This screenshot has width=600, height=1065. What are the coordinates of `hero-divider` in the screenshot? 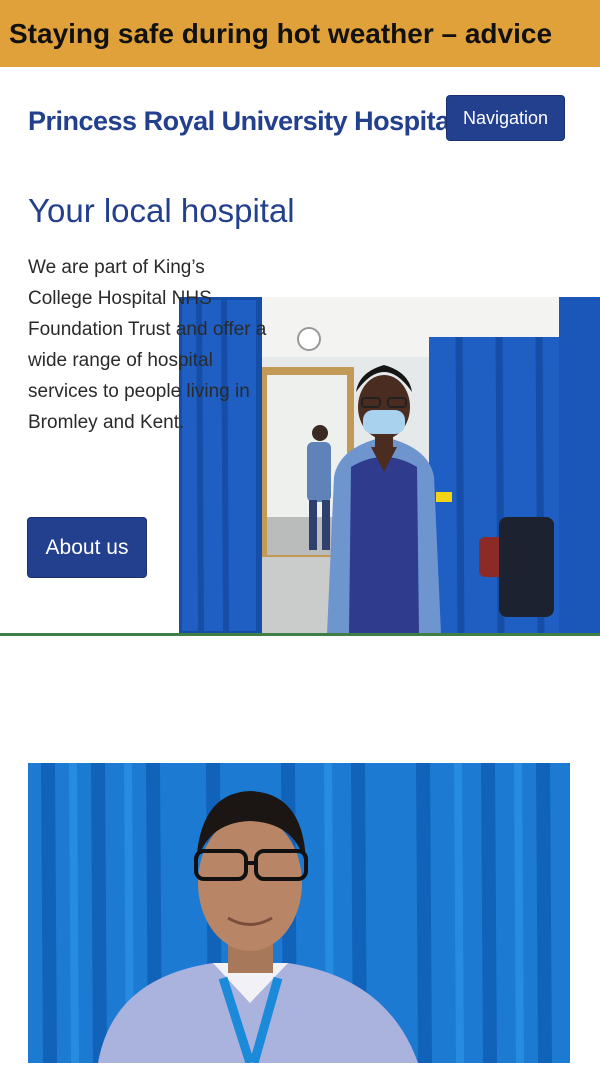 It's located at (300, 634).